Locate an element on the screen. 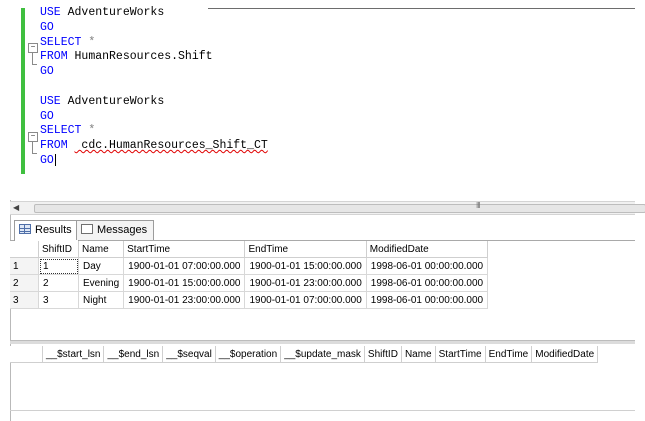 Image resolution: width=645 pixels, height=421 pixels. row-header: 3 is located at coordinates (24, 300).